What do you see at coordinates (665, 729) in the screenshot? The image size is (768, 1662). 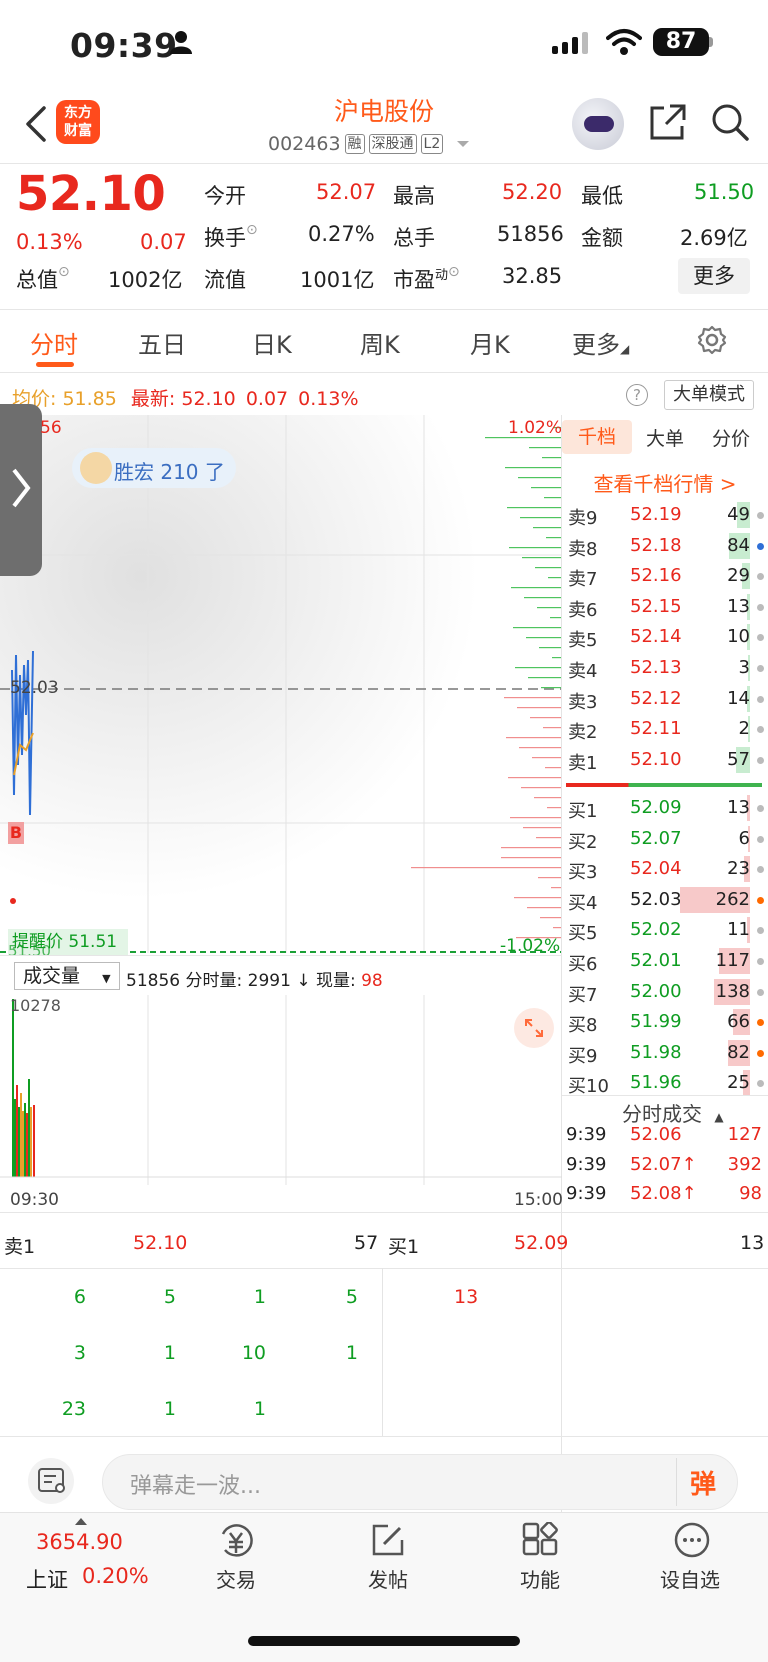 I see `ask-row: 卖2 52.11 2` at bounding box center [665, 729].